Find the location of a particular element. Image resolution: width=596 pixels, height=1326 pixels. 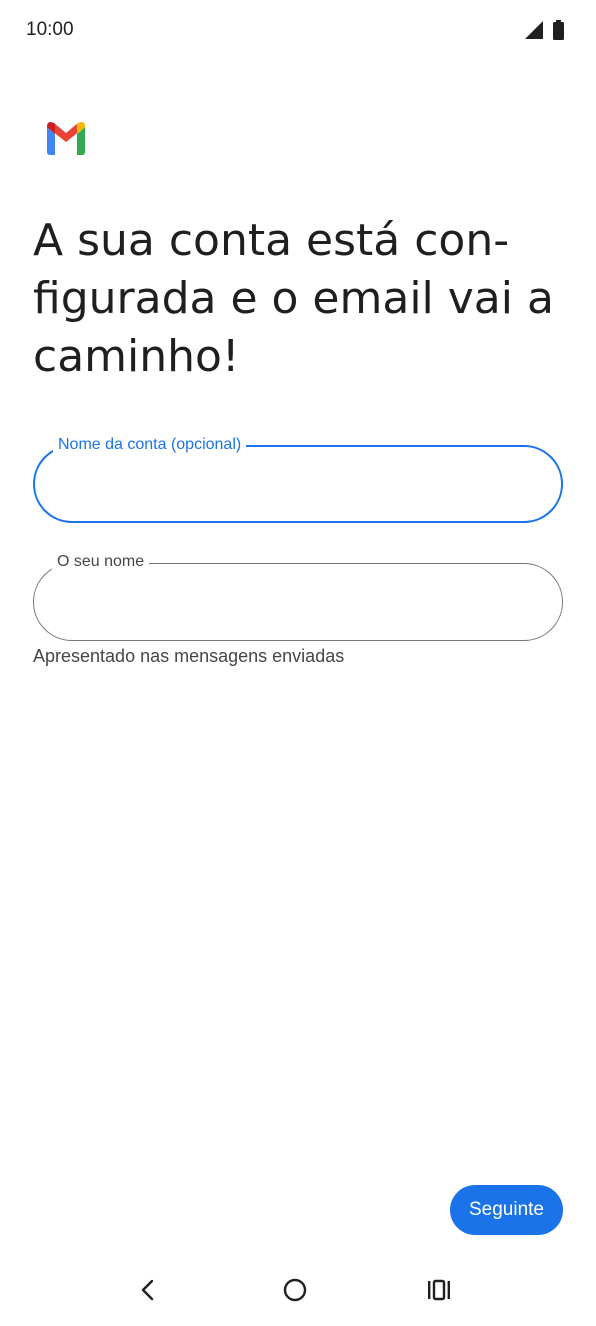

recents-icon is located at coordinates (439, 1290).